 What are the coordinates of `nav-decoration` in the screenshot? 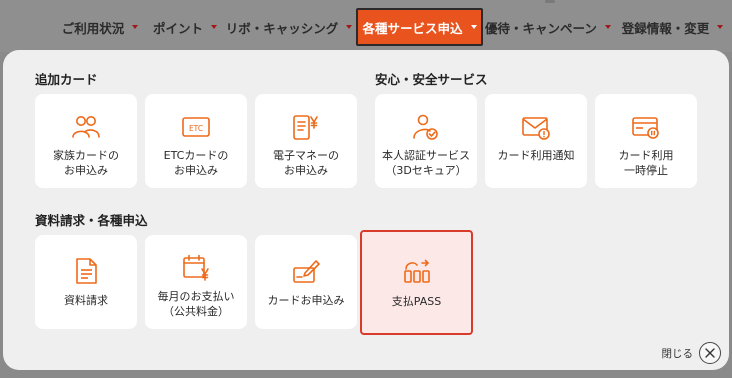 It's located at (550, 1).